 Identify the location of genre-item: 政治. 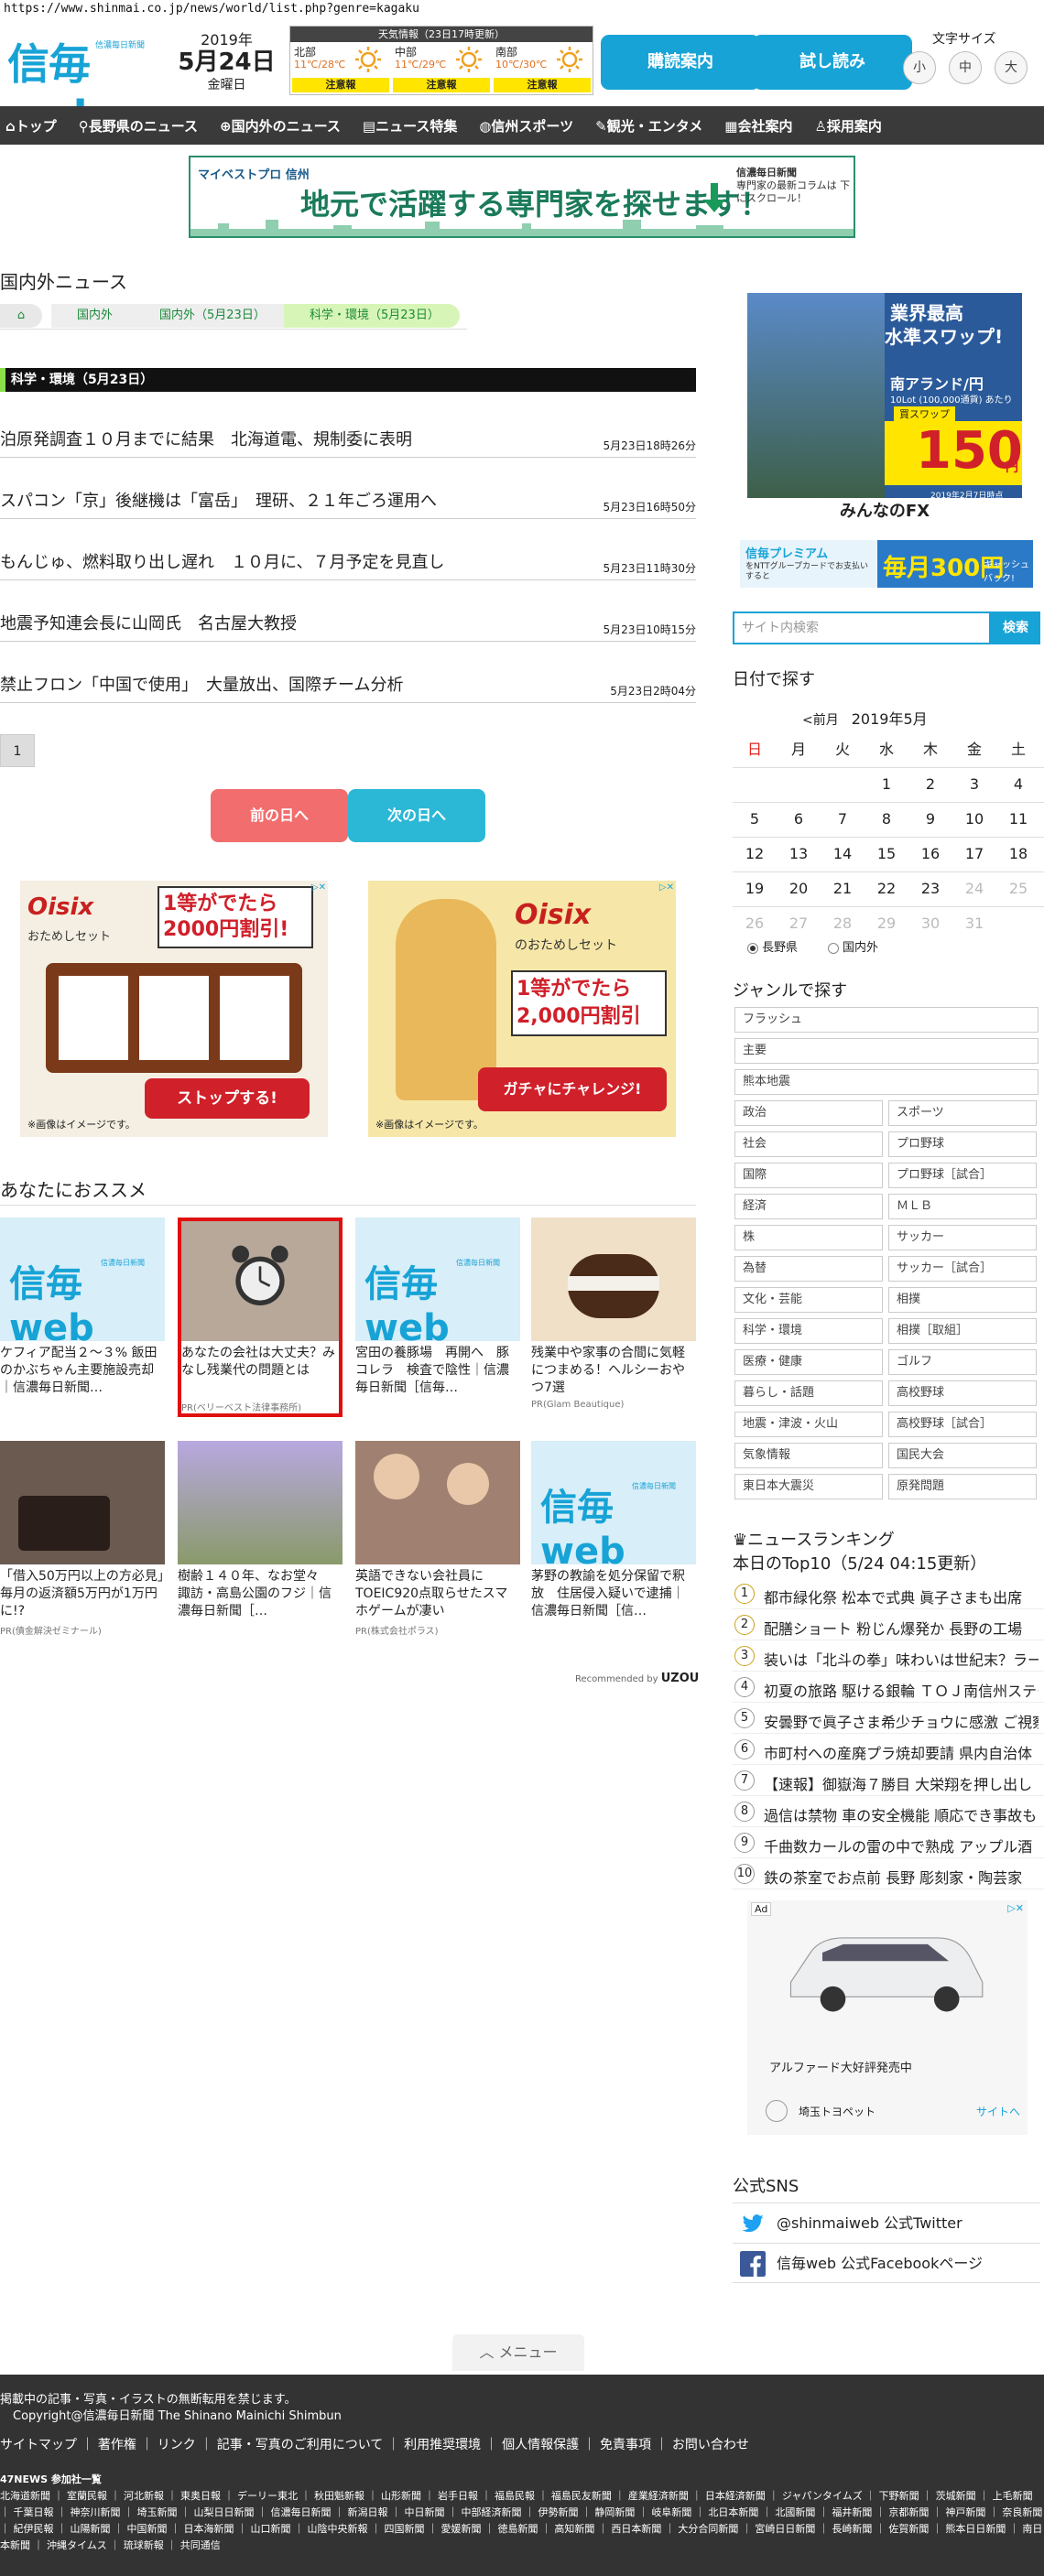
(808, 1113).